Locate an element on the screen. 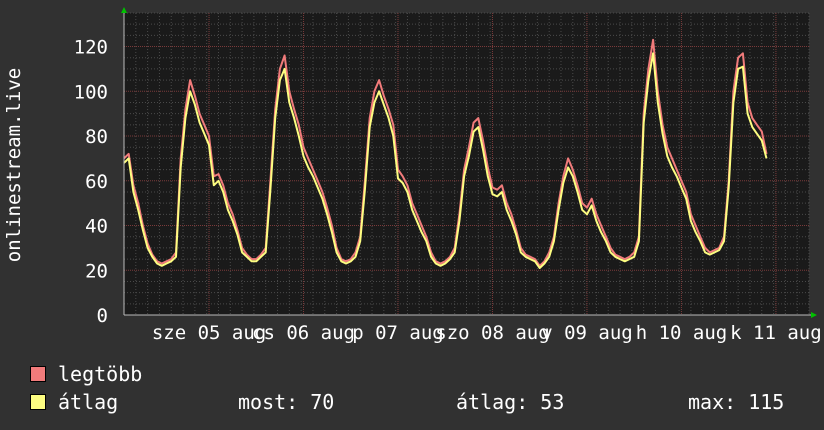  y-axis-label: onlinestream.live is located at coordinates (14, 165).